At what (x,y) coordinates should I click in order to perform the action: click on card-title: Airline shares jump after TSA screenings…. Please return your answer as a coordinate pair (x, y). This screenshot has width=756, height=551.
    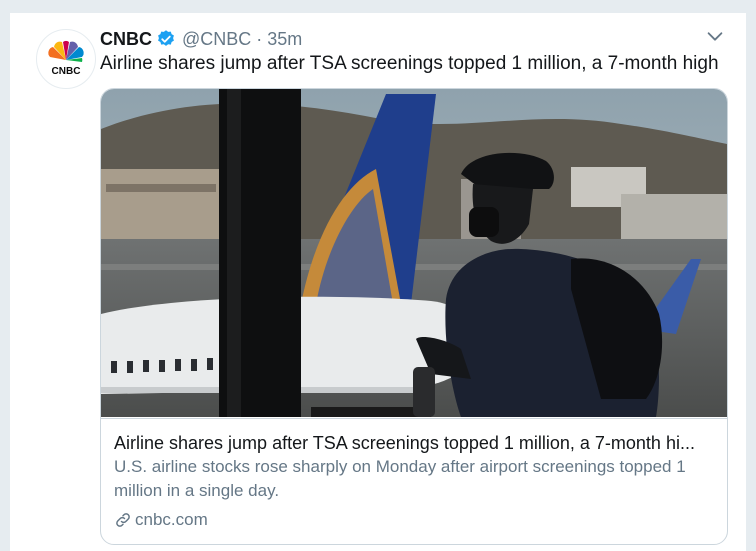
    Looking at the image, I should click on (404, 443).